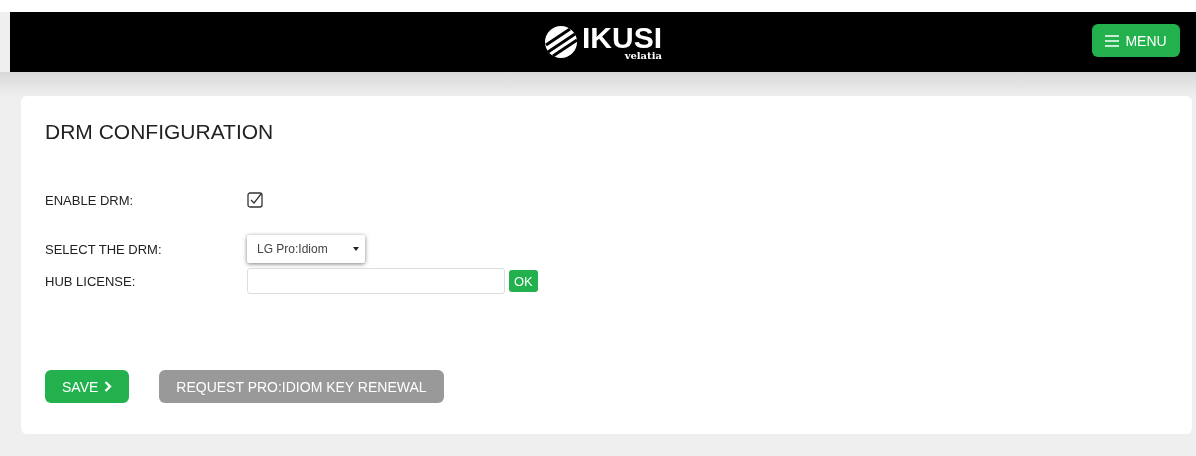 This screenshot has width=1196, height=456. I want to click on field-label: ENABLE DRM:, so click(90, 200).